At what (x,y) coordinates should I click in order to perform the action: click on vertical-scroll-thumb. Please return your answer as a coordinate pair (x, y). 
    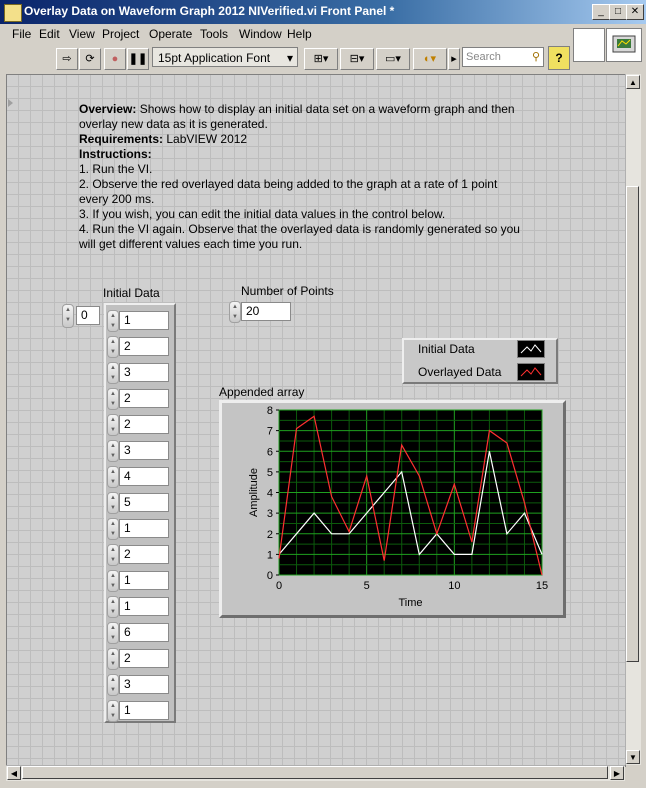
    Looking at the image, I should click on (632, 424).